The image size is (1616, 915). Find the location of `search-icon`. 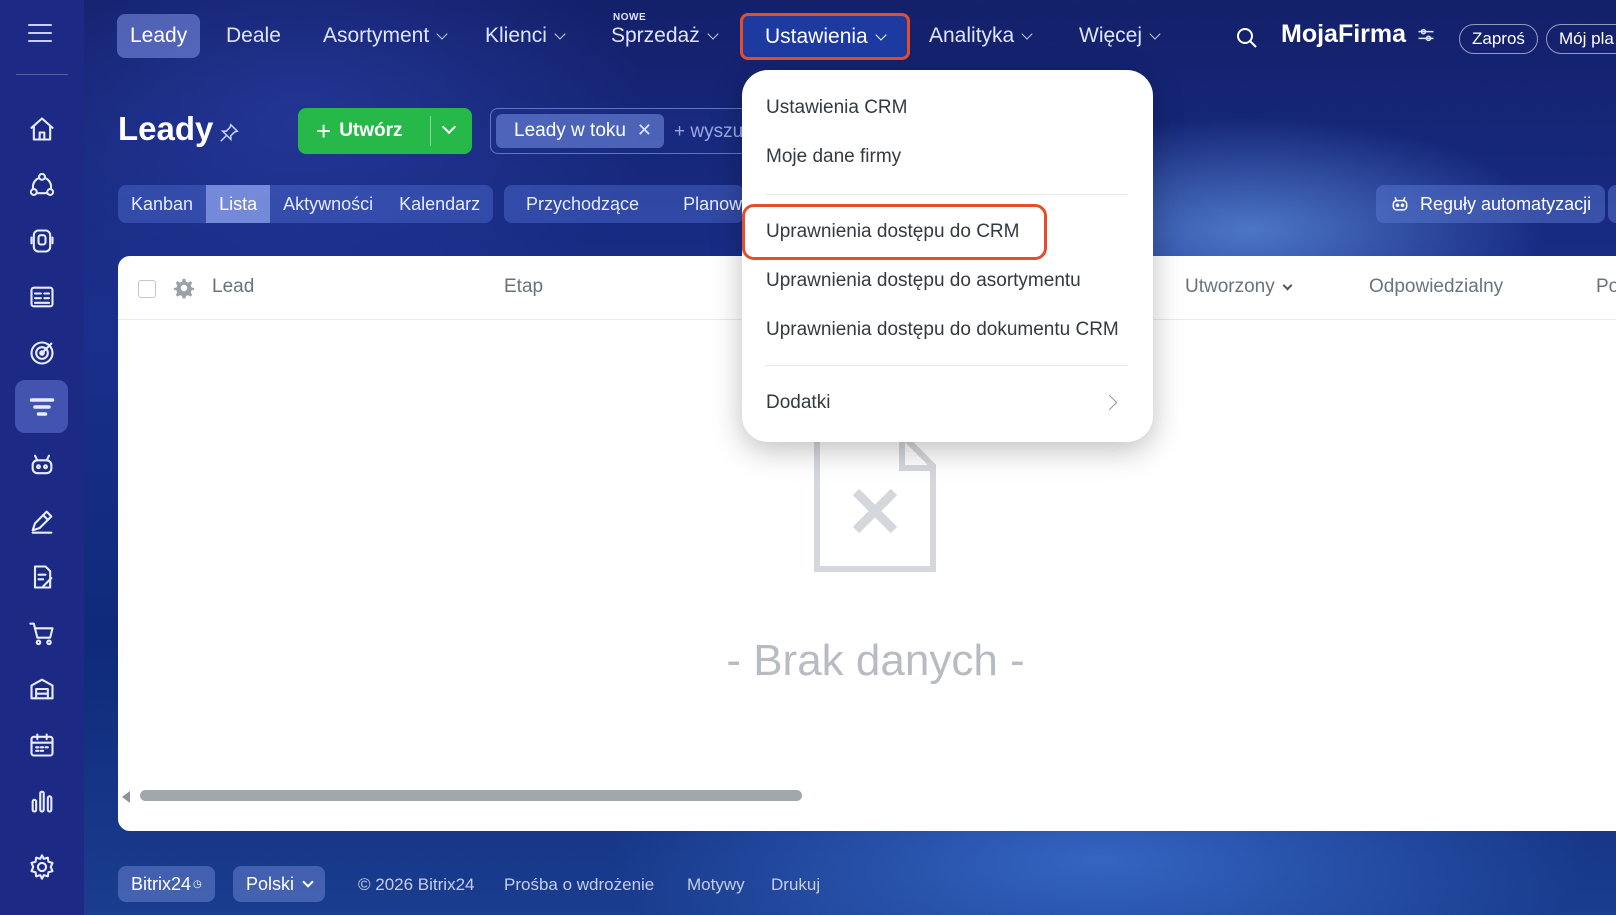

search-icon is located at coordinates (1247, 38).